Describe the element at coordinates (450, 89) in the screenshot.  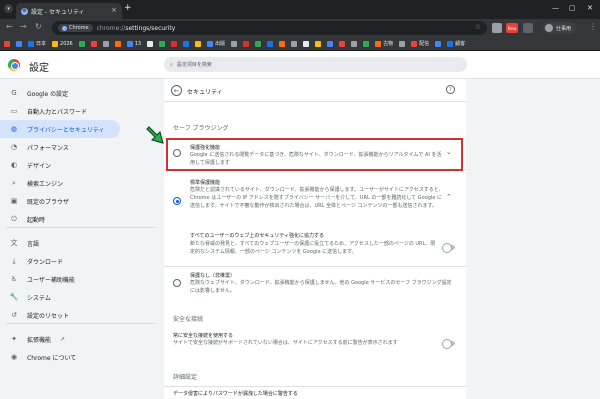
I see `help-icon: ?` at that location.